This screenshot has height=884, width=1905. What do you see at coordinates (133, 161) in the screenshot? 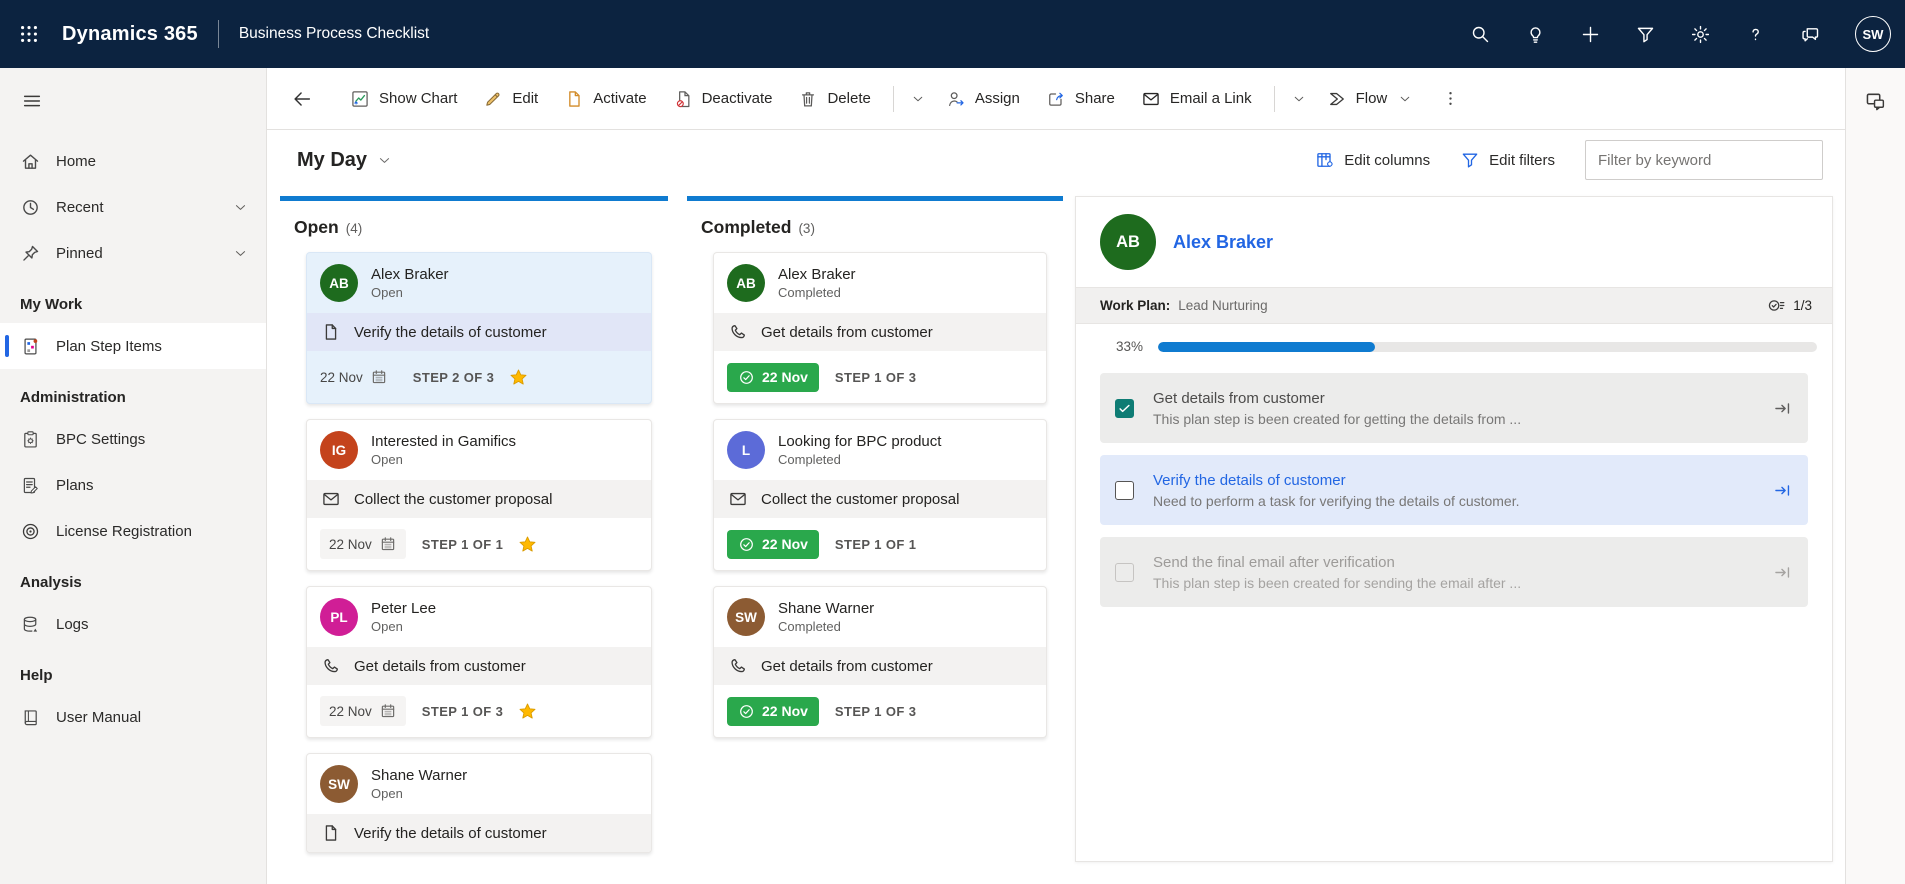
I see `sidebar-item-home: Home` at bounding box center [133, 161].